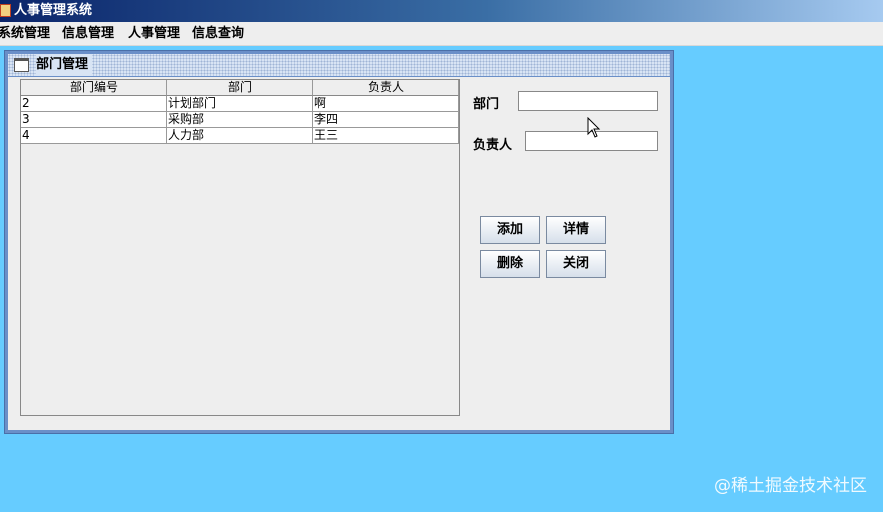 The height and width of the screenshot is (512, 883). What do you see at coordinates (339, 65) in the screenshot?
I see `frame-title-bar: 部门管理` at bounding box center [339, 65].